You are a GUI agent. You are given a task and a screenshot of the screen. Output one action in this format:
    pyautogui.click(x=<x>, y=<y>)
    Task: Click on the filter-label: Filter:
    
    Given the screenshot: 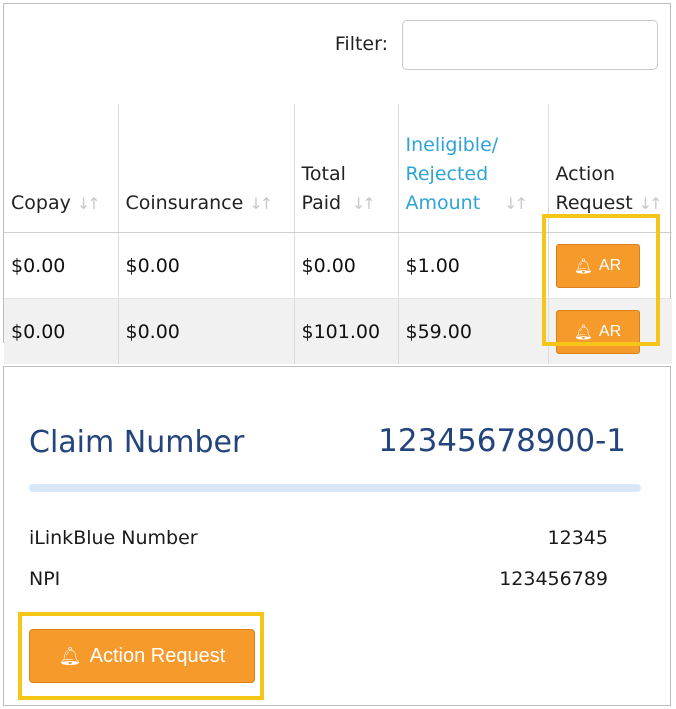 What is the action you would take?
    pyautogui.click(x=361, y=44)
    